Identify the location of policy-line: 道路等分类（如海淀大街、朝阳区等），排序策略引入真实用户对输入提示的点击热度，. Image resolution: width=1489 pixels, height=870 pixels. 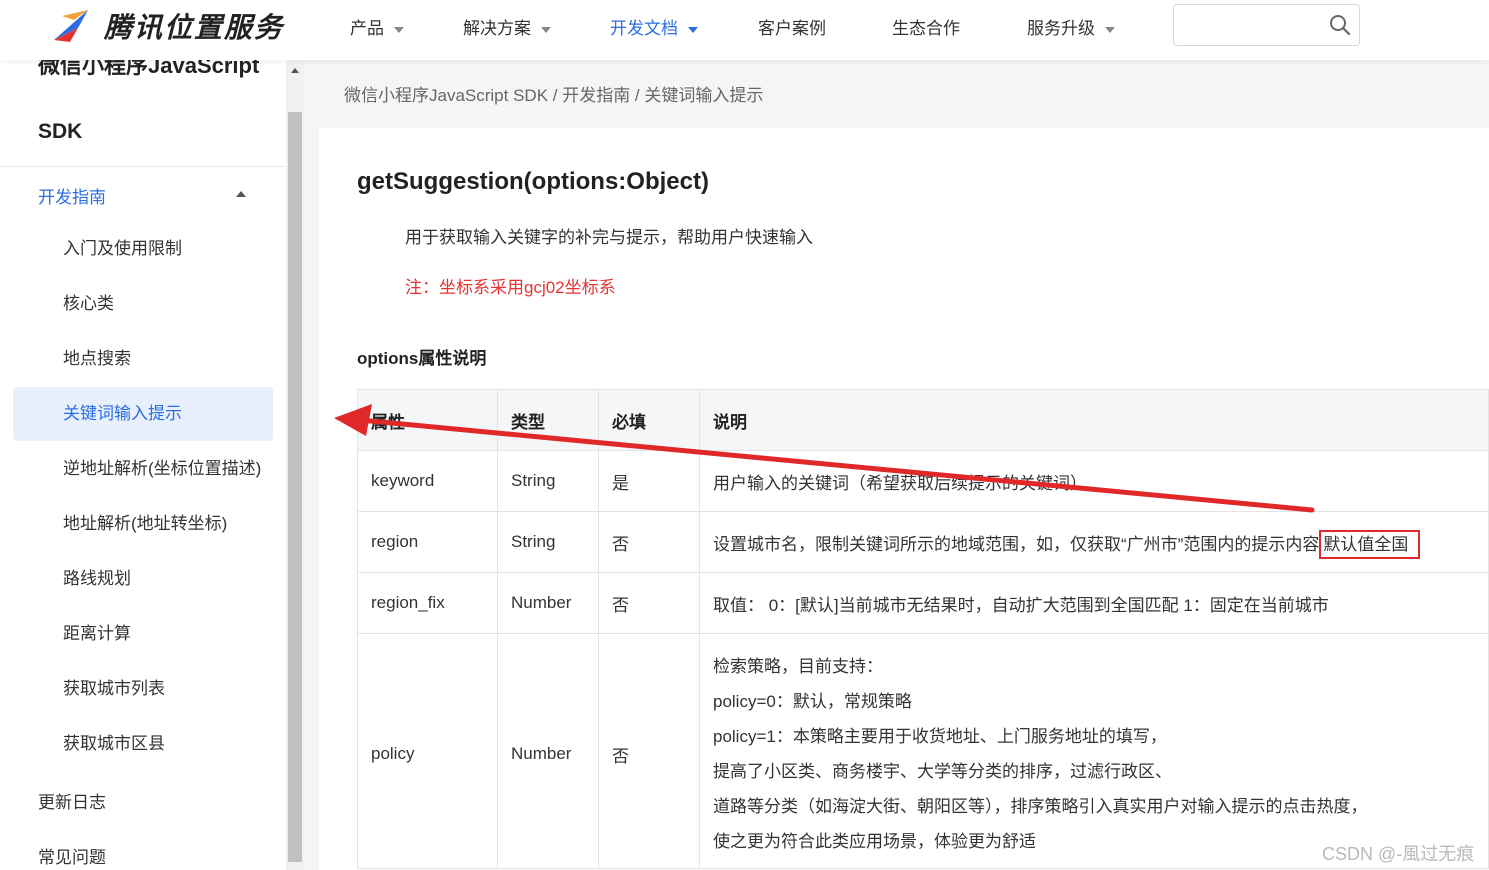
(1040, 806).